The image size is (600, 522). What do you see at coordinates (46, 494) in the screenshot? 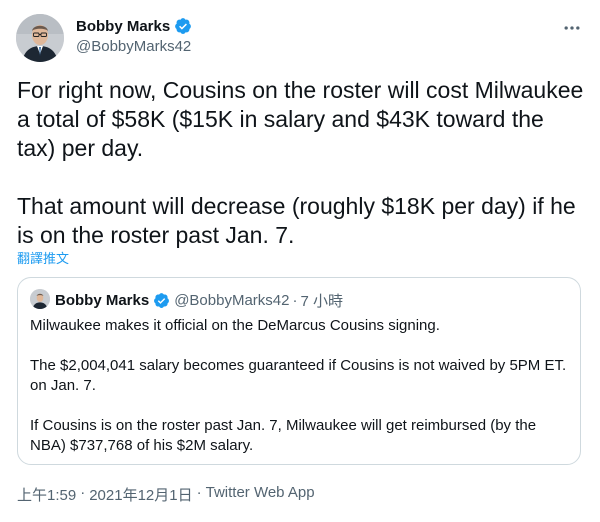
I see `tweet-time: 上午1:59` at bounding box center [46, 494].